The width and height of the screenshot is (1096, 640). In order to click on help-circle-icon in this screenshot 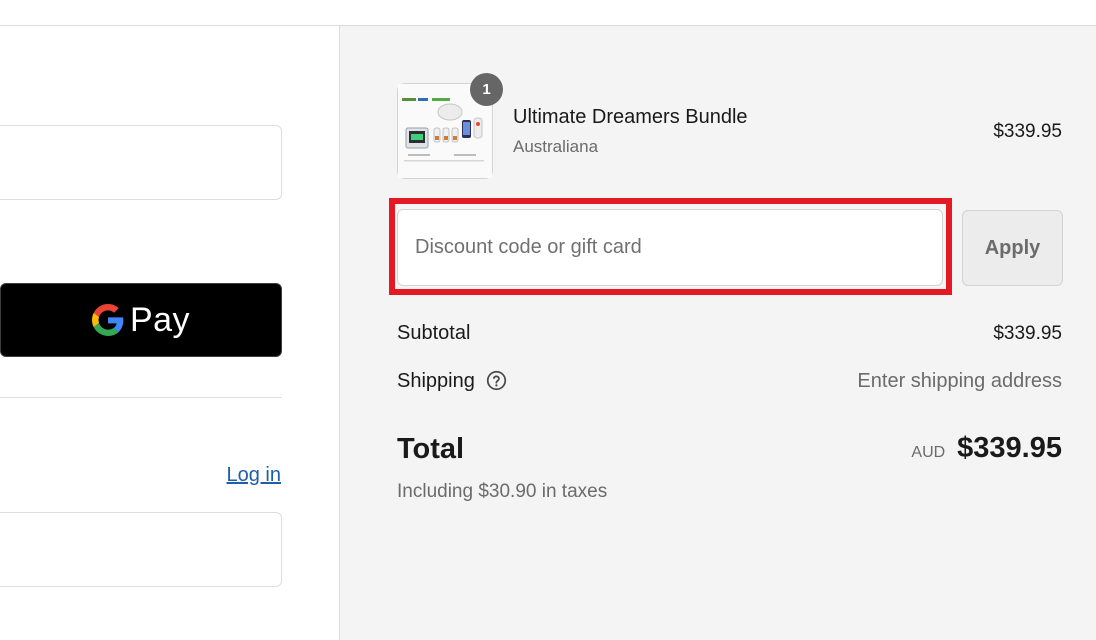, I will do `click(496, 380)`.